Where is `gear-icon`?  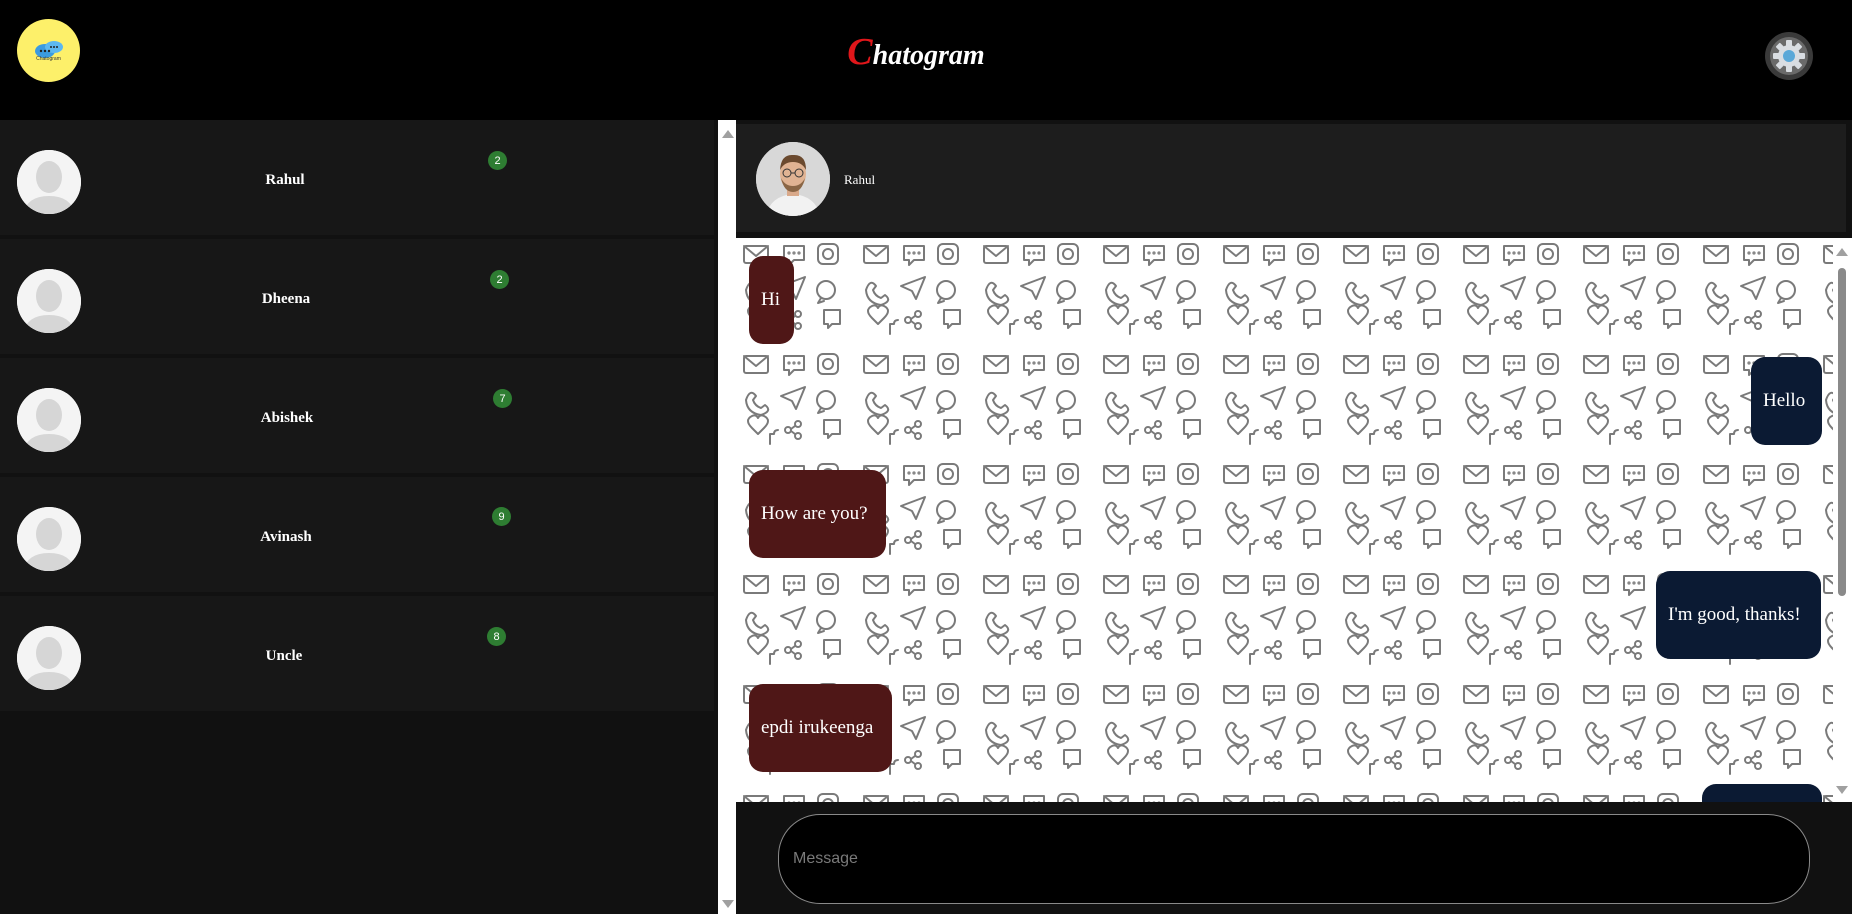 gear-icon is located at coordinates (1789, 56).